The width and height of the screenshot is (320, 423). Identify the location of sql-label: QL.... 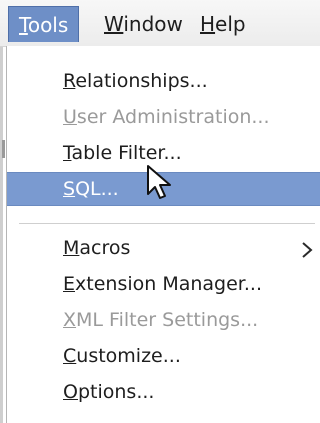
(97, 189).